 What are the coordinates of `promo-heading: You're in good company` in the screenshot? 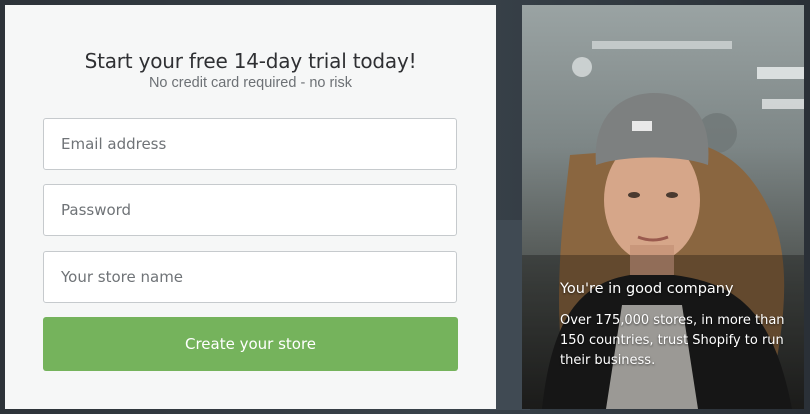 It's located at (647, 289).